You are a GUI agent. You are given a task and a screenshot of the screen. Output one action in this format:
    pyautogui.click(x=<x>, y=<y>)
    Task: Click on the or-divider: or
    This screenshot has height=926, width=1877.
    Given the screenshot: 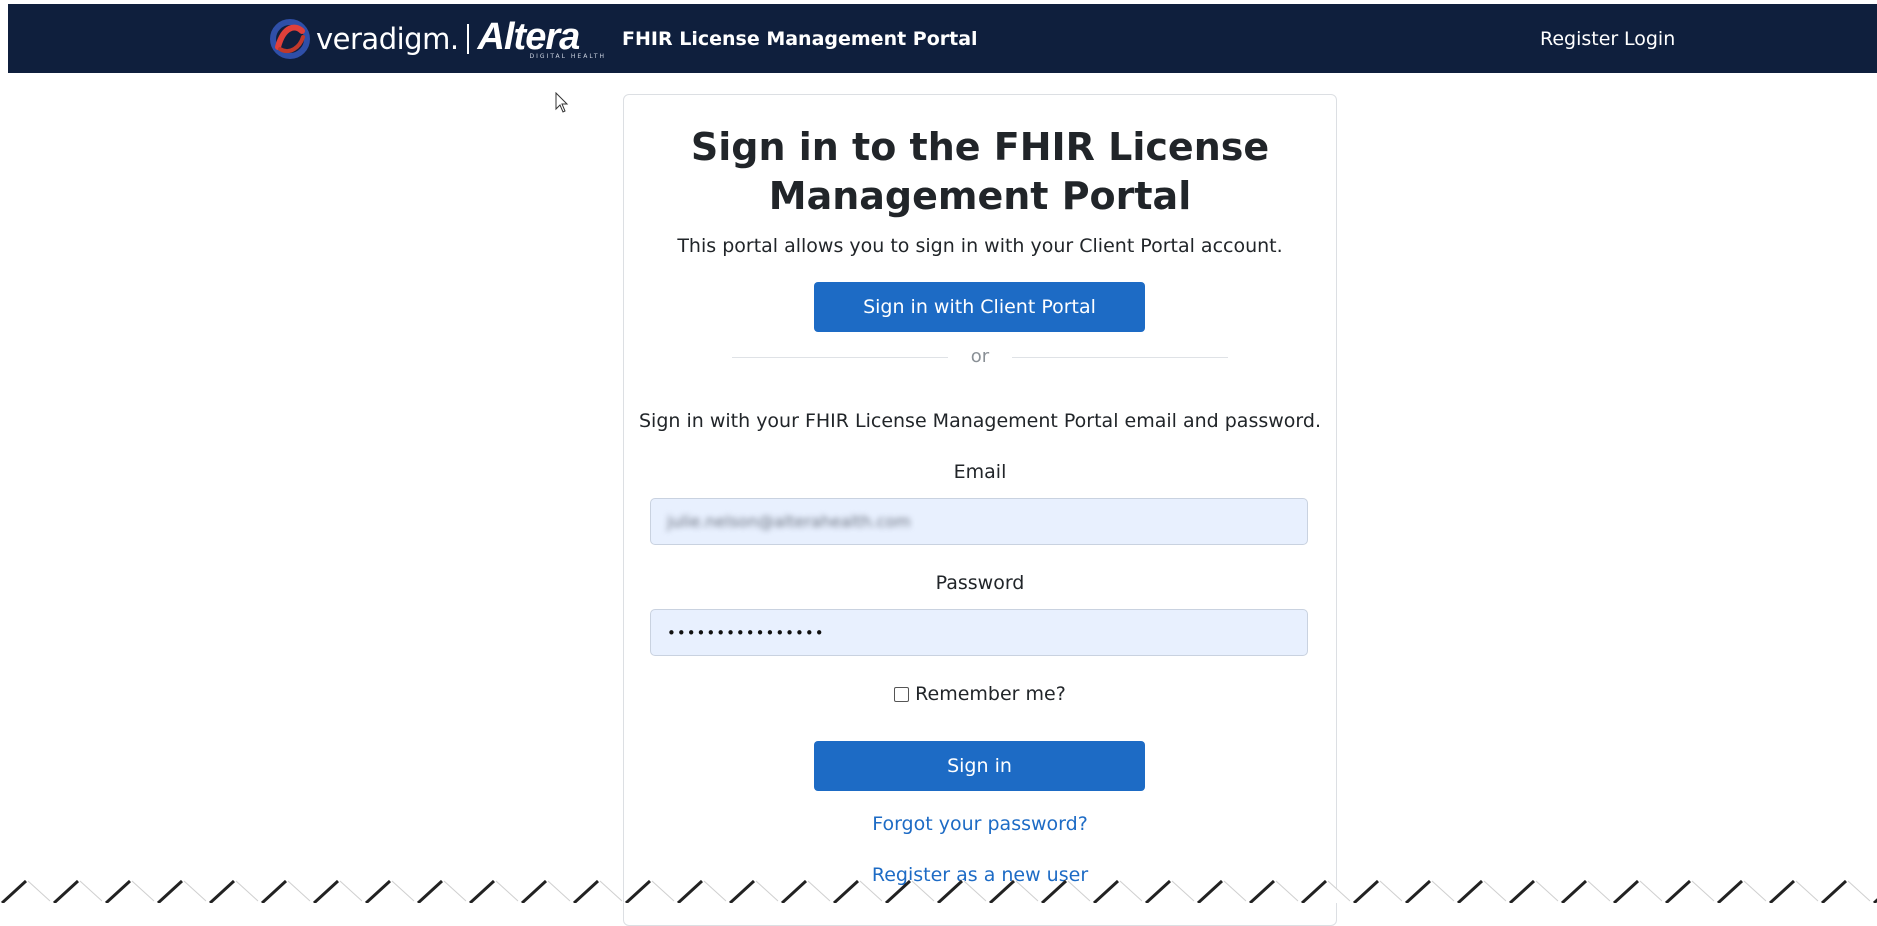 What is the action you would take?
    pyautogui.click(x=980, y=356)
    